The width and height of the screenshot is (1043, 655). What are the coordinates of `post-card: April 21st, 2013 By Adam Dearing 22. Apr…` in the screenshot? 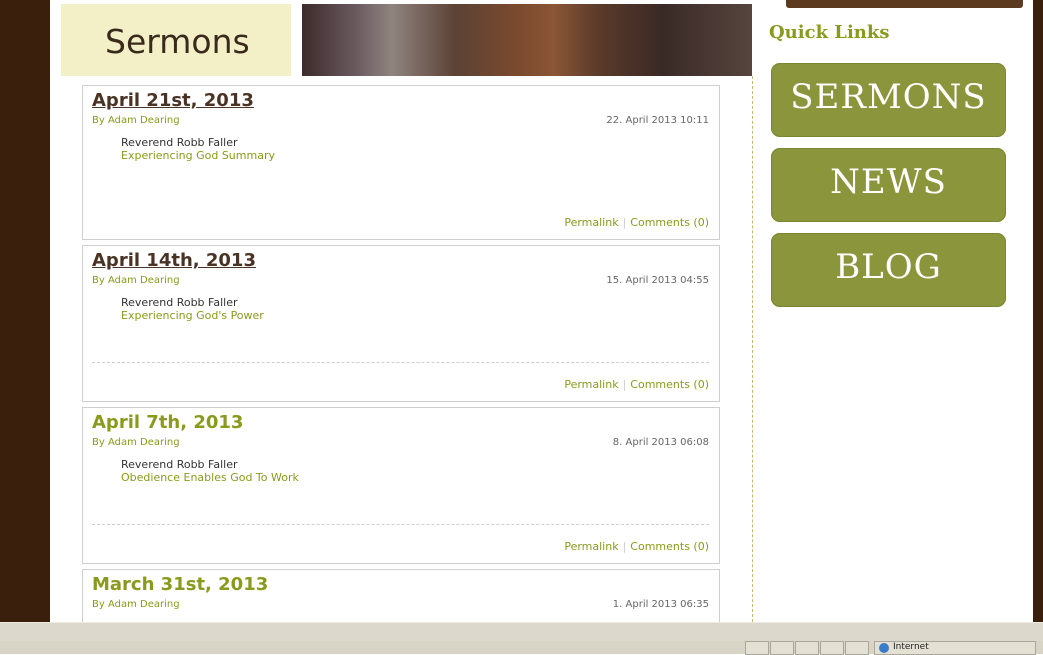 It's located at (401, 162).